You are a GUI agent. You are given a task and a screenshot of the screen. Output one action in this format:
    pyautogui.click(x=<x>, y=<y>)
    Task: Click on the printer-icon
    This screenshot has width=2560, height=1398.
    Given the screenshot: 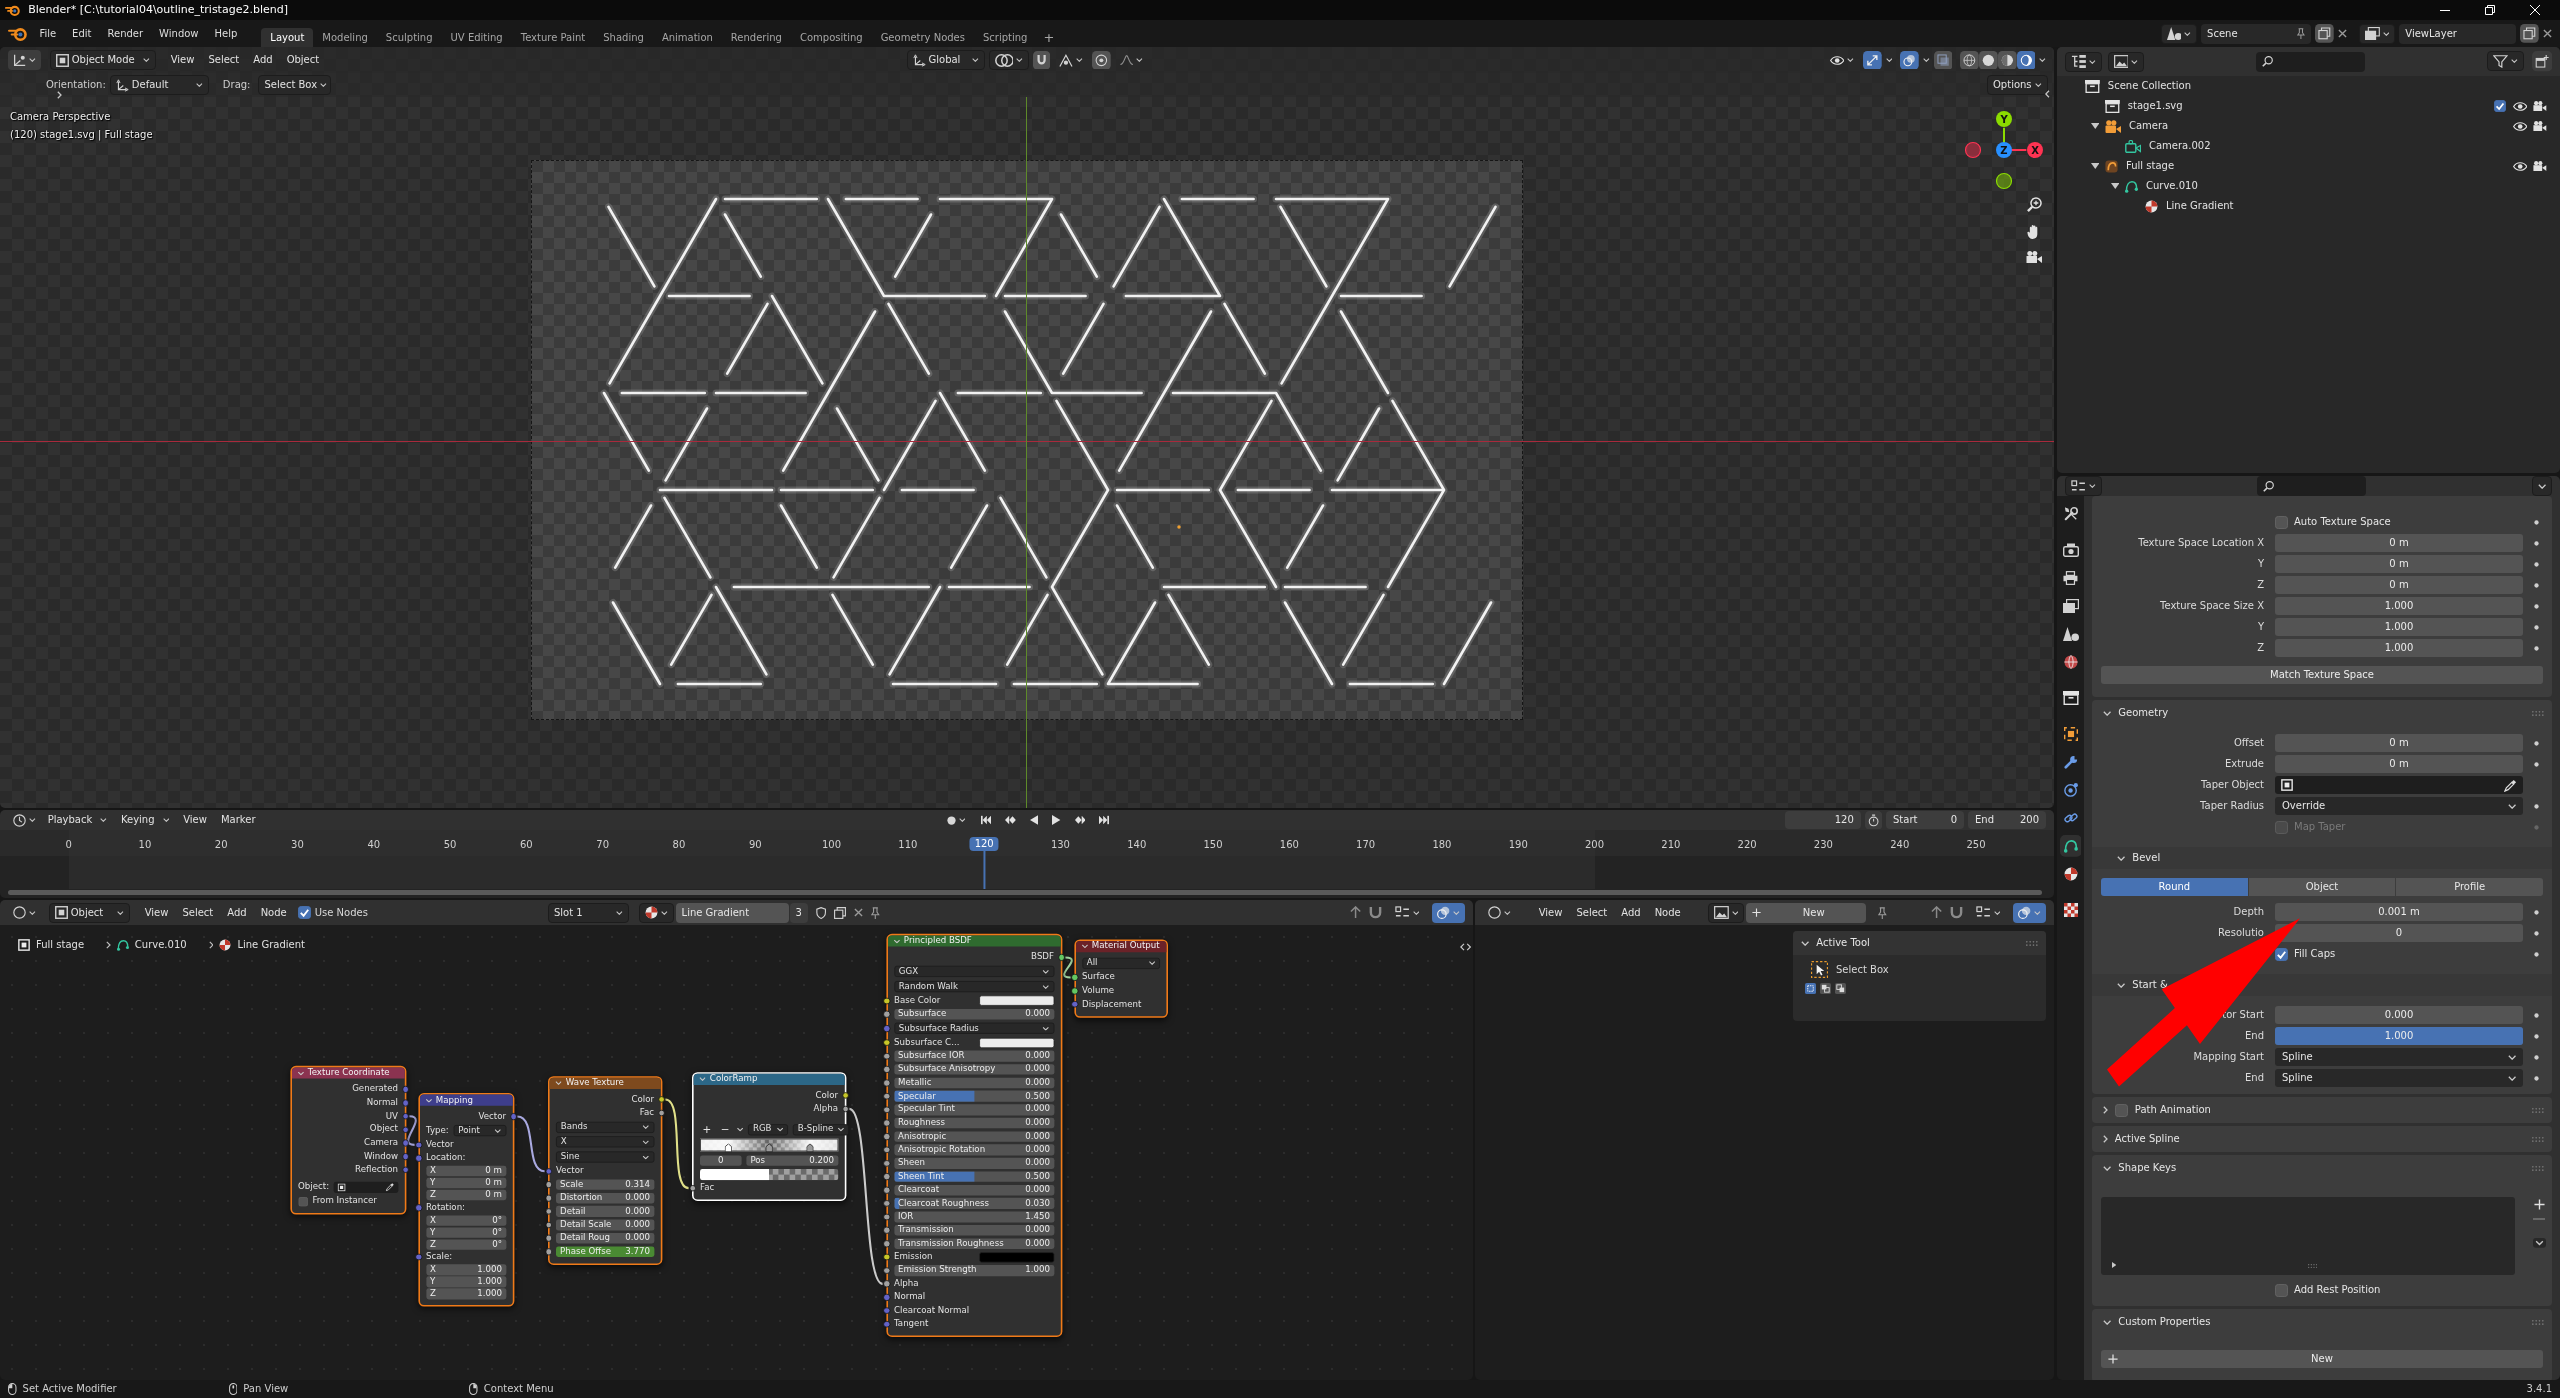 What is the action you would take?
    pyautogui.click(x=2070, y=578)
    